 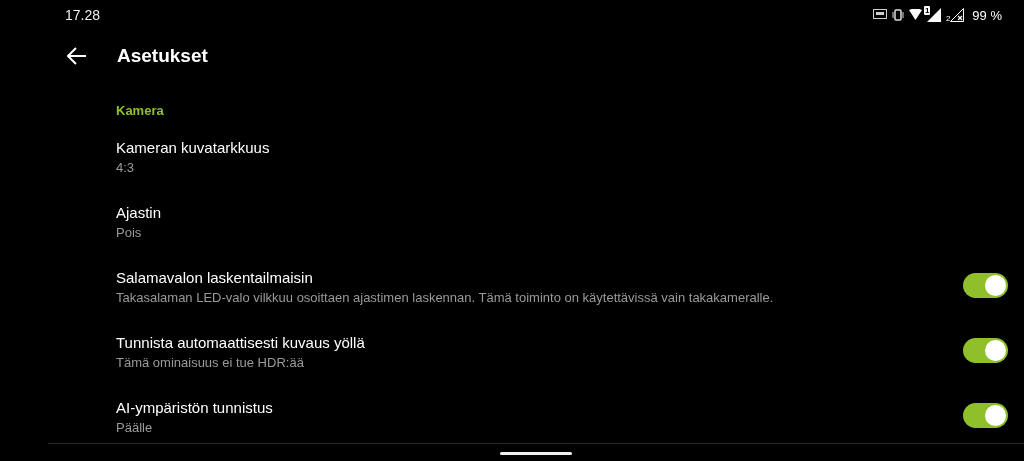 I want to click on sim-badge: 1, so click(x=927, y=10).